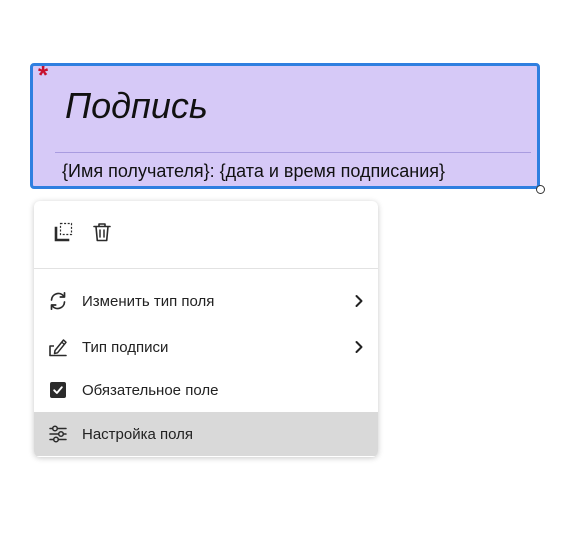 The height and width of the screenshot is (534, 574). What do you see at coordinates (125, 347) in the screenshot?
I see `menu-item-label: Тип подписи` at bounding box center [125, 347].